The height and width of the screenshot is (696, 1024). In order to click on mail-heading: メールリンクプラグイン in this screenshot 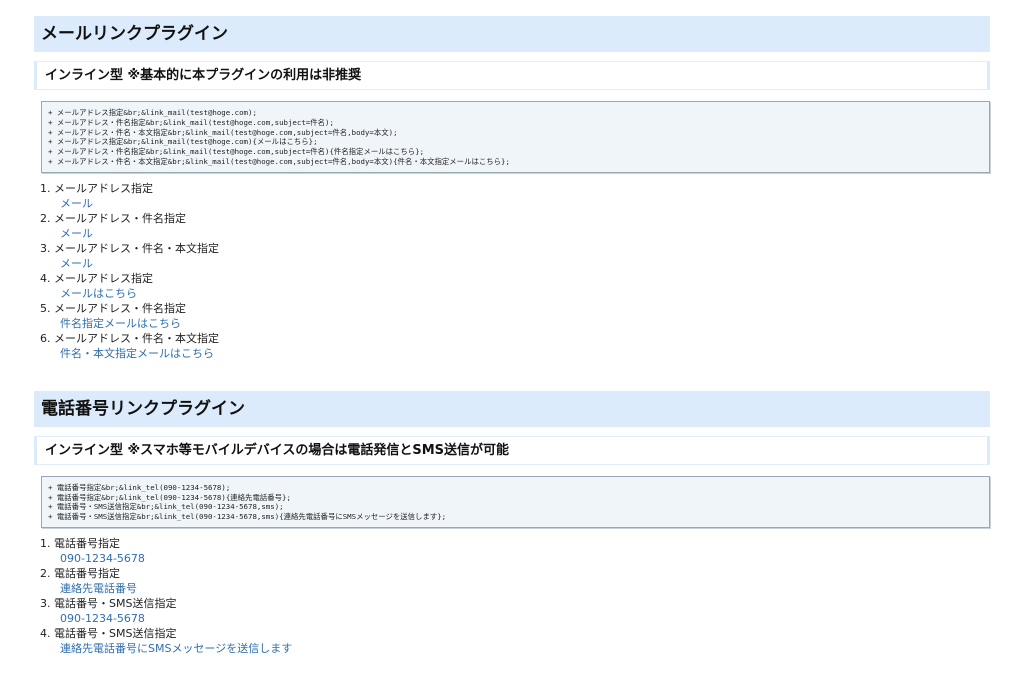, I will do `click(512, 34)`.